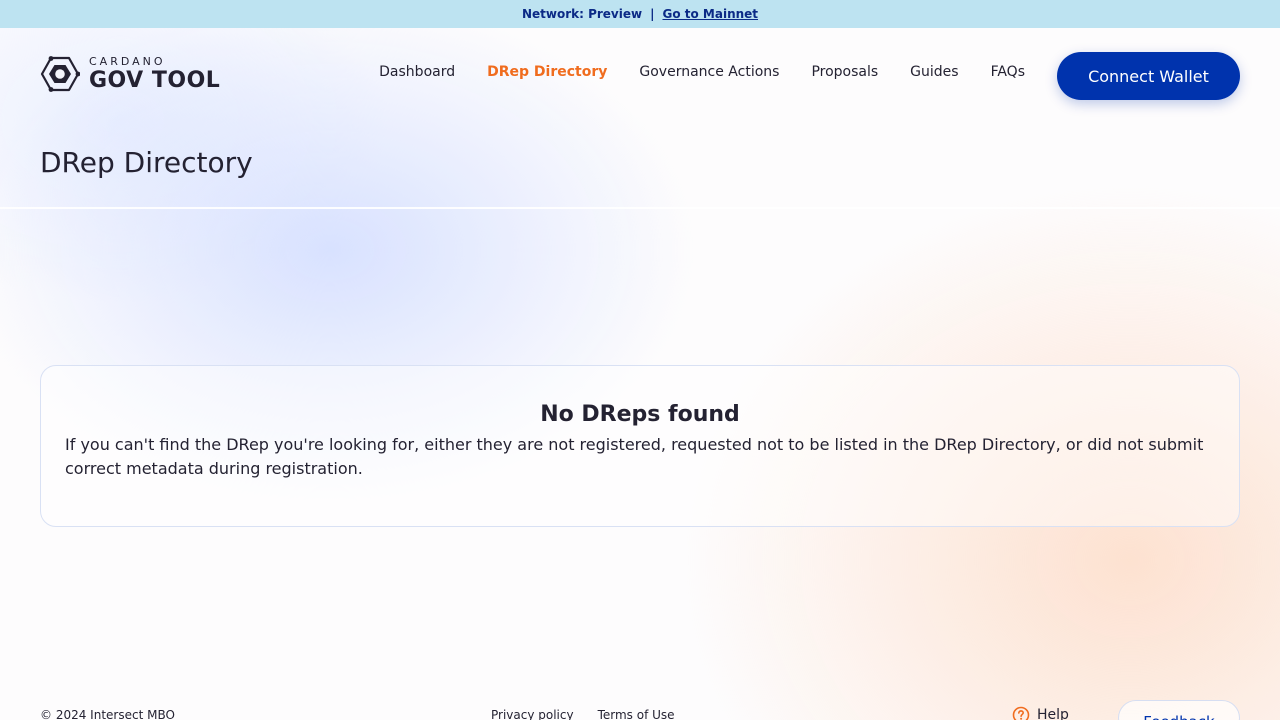 Image resolution: width=1280 pixels, height=720 pixels. What do you see at coordinates (107, 714) in the screenshot?
I see `copyright-text: © 2024 Intersect MBO` at bounding box center [107, 714].